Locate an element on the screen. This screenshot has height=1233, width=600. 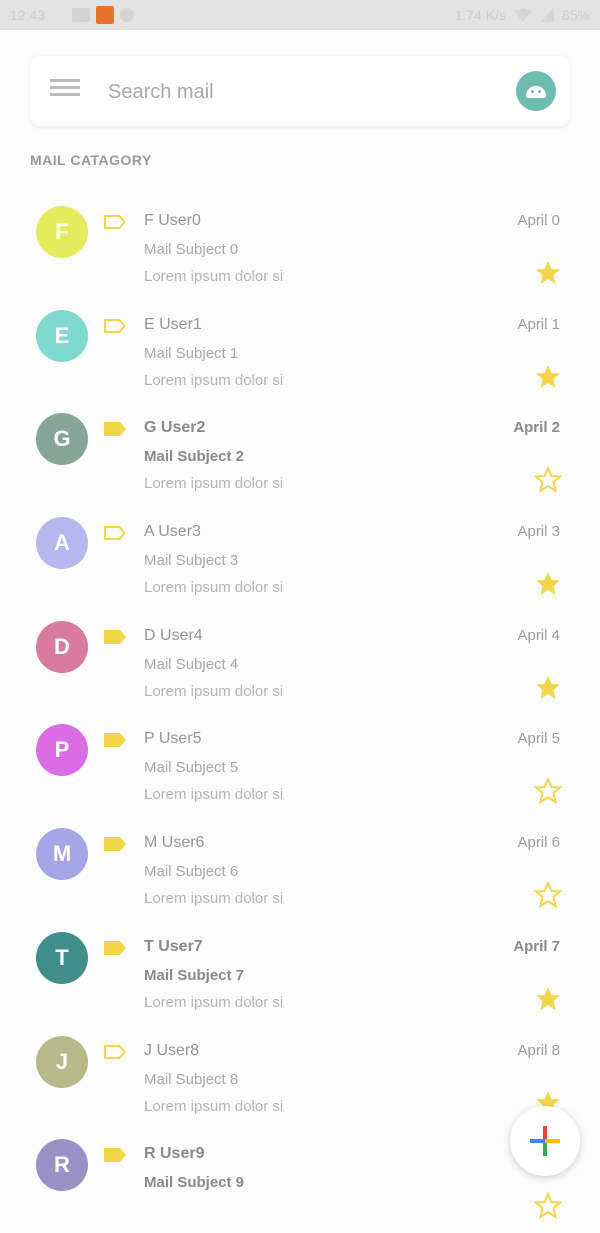
sender-avatar: R is located at coordinates (62, 1165).